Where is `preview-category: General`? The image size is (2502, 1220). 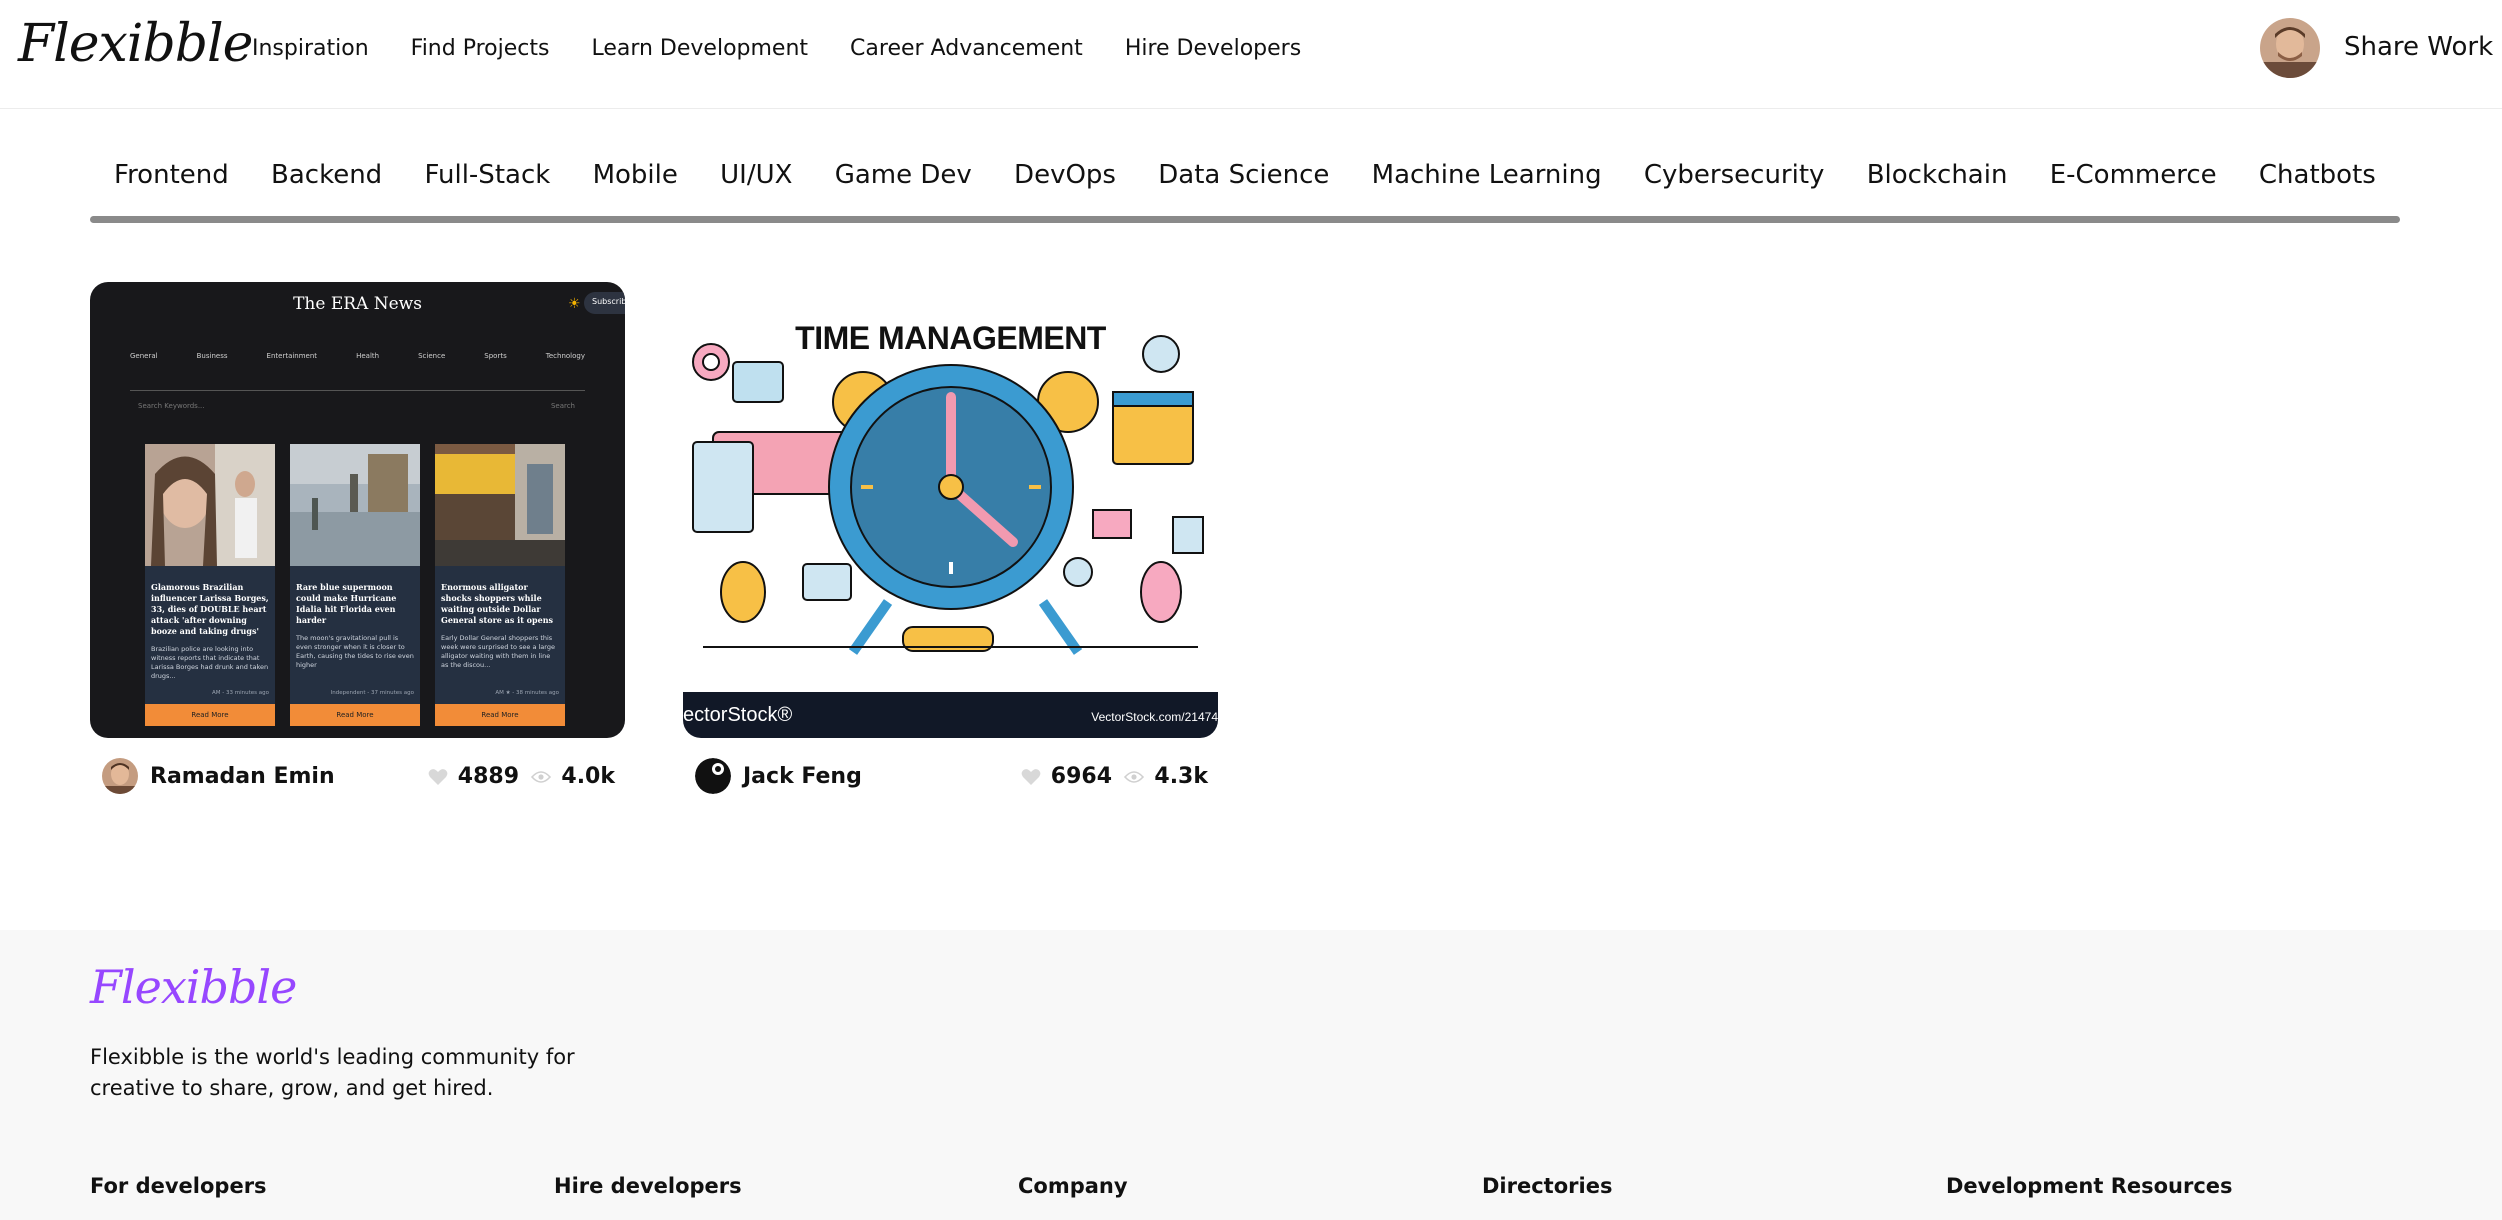
preview-category: General is located at coordinates (144, 356).